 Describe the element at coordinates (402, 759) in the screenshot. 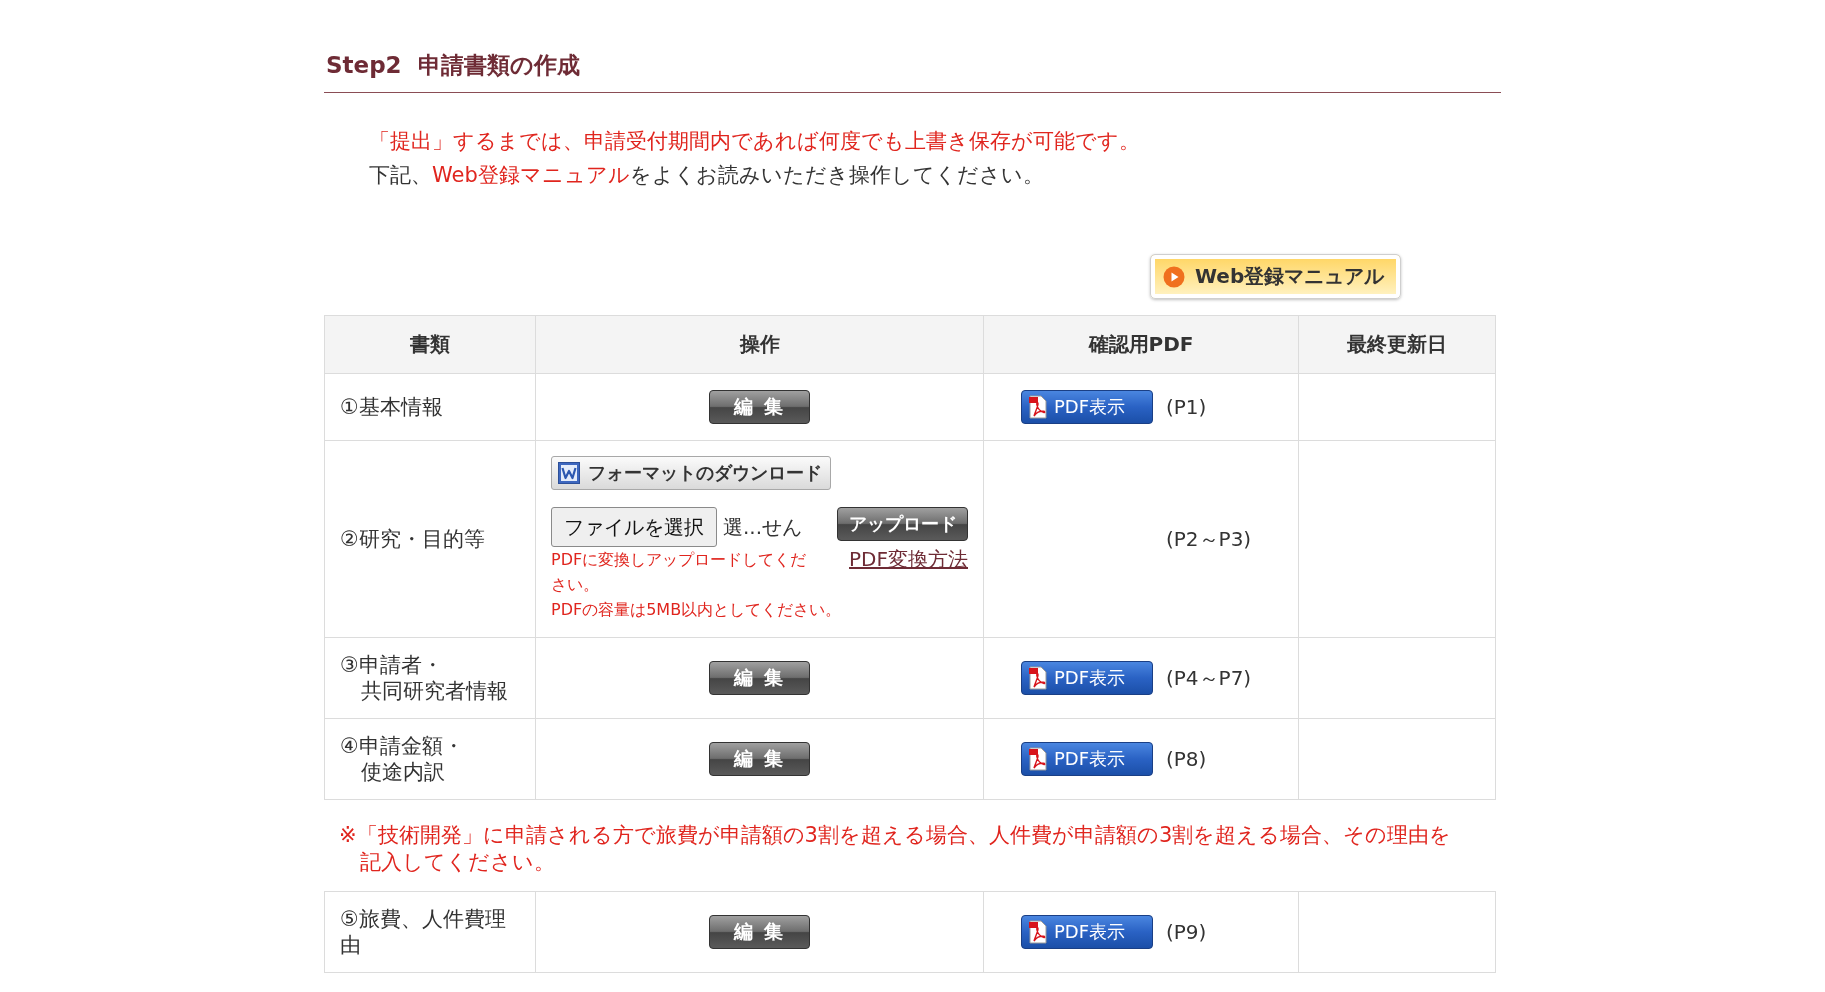

I see `document-name: ④申請金額・ 使途内訳` at that location.